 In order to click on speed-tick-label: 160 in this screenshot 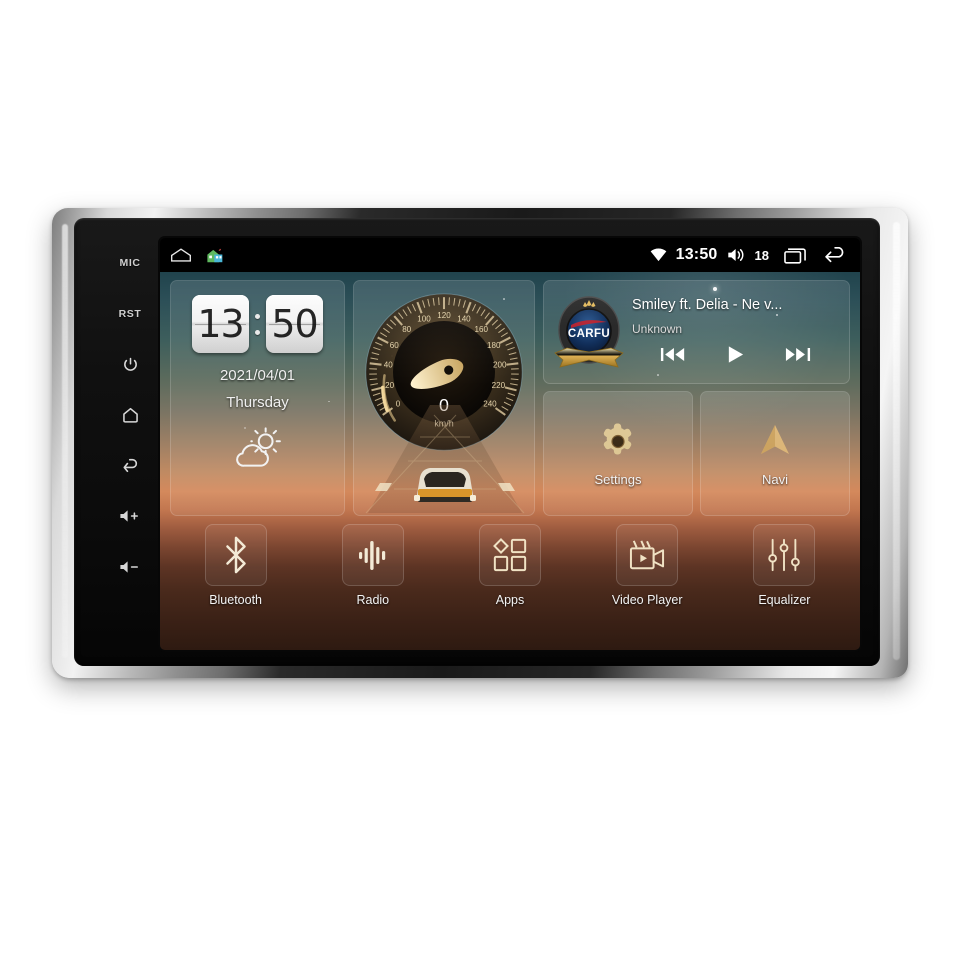, I will do `click(482, 329)`.